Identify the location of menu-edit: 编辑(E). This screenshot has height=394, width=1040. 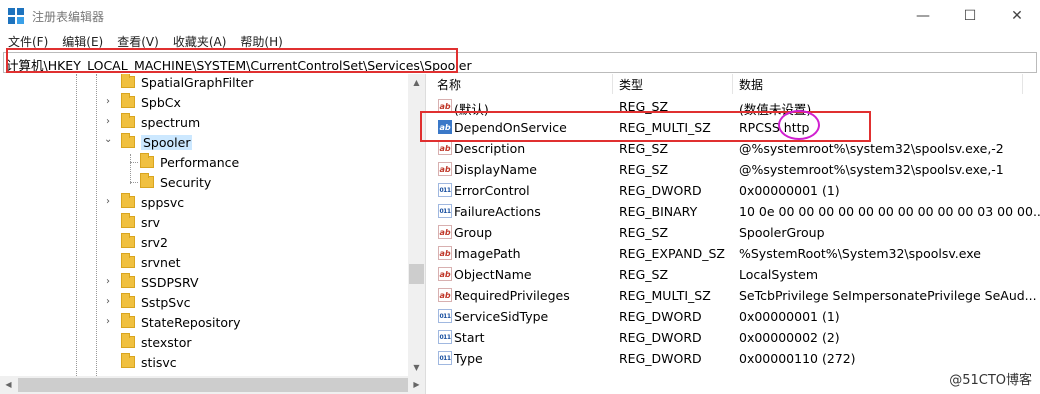
(81, 41).